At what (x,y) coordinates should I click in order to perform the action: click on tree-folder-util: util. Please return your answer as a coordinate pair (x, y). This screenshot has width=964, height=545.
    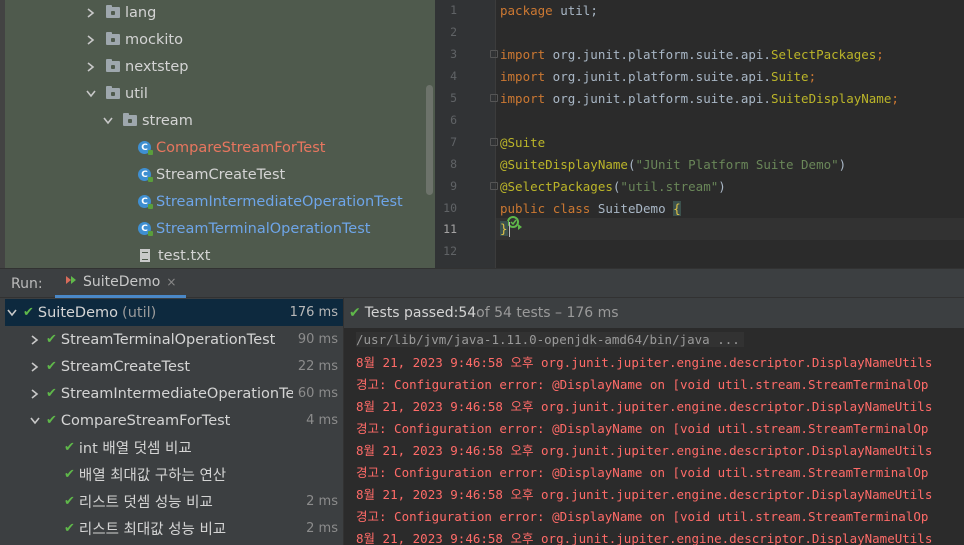
    Looking at the image, I should click on (116, 93).